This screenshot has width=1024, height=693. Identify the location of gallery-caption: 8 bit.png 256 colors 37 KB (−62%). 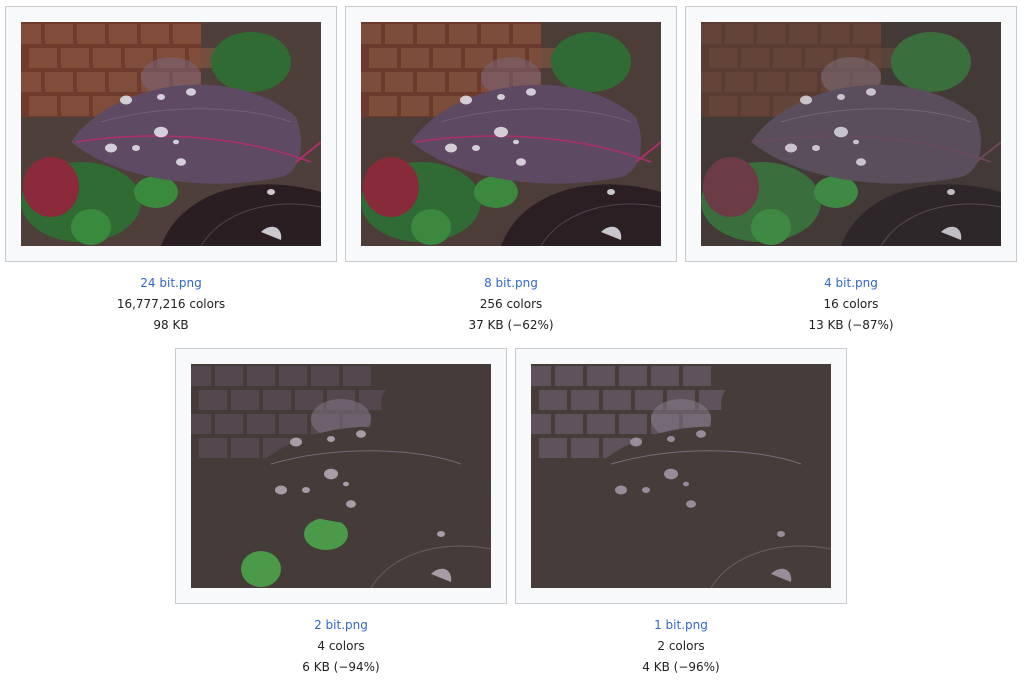
(511, 304).